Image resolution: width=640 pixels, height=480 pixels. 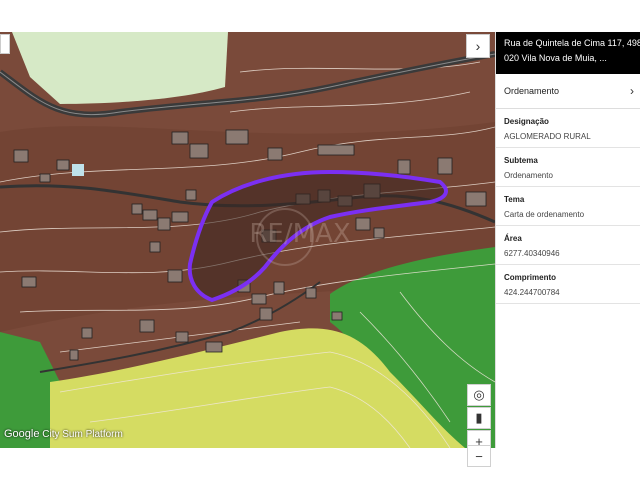 I want to click on minus-icon: −, so click(x=479, y=456).